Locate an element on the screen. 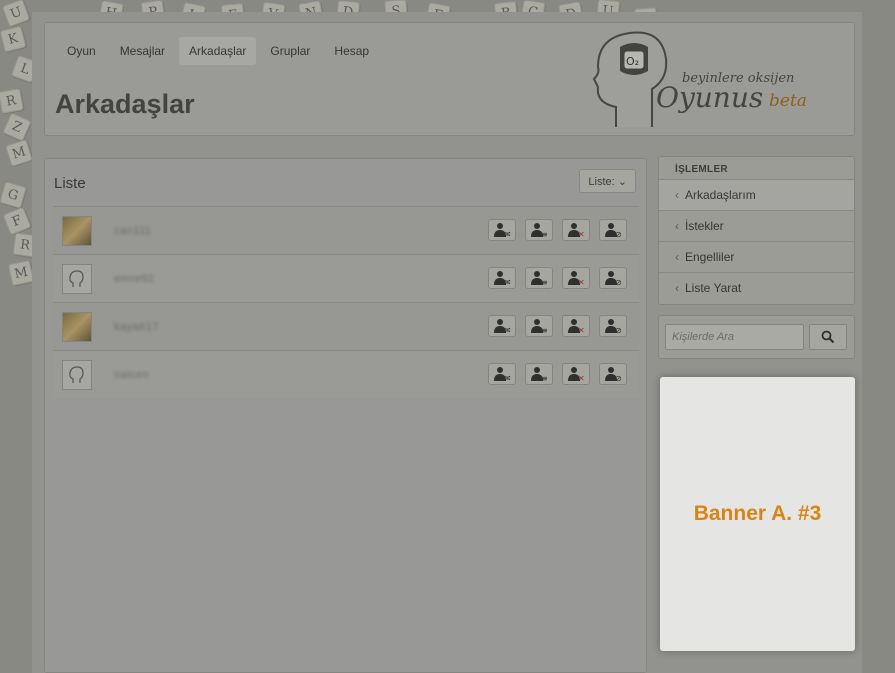  sidebar-heading: İŞLEMLER is located at coordinates (701, 169).